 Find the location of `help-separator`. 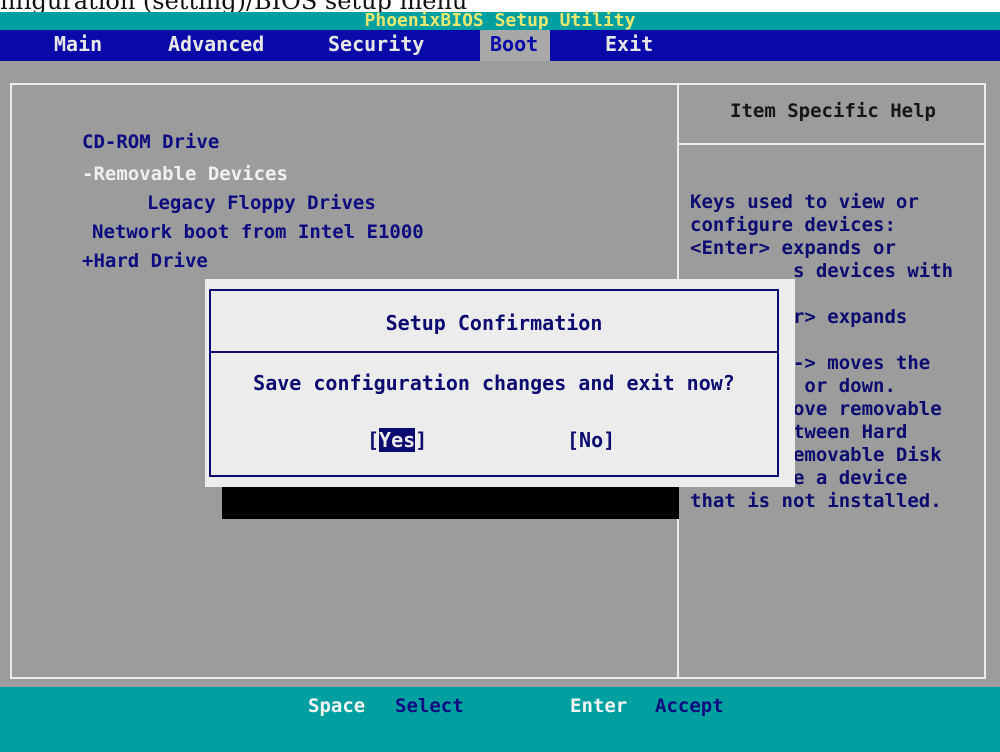

help-separator is located at coordinates (832, 144).